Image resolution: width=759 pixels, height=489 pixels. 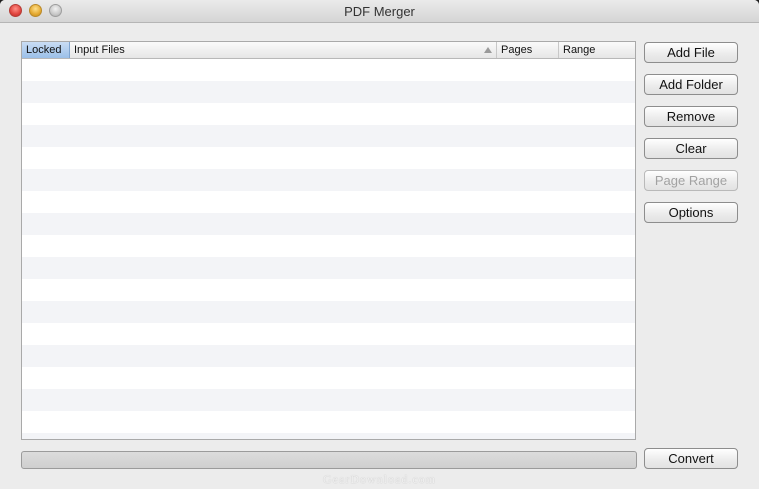 I want to click on progress-bar, so click(x=329, y=460).